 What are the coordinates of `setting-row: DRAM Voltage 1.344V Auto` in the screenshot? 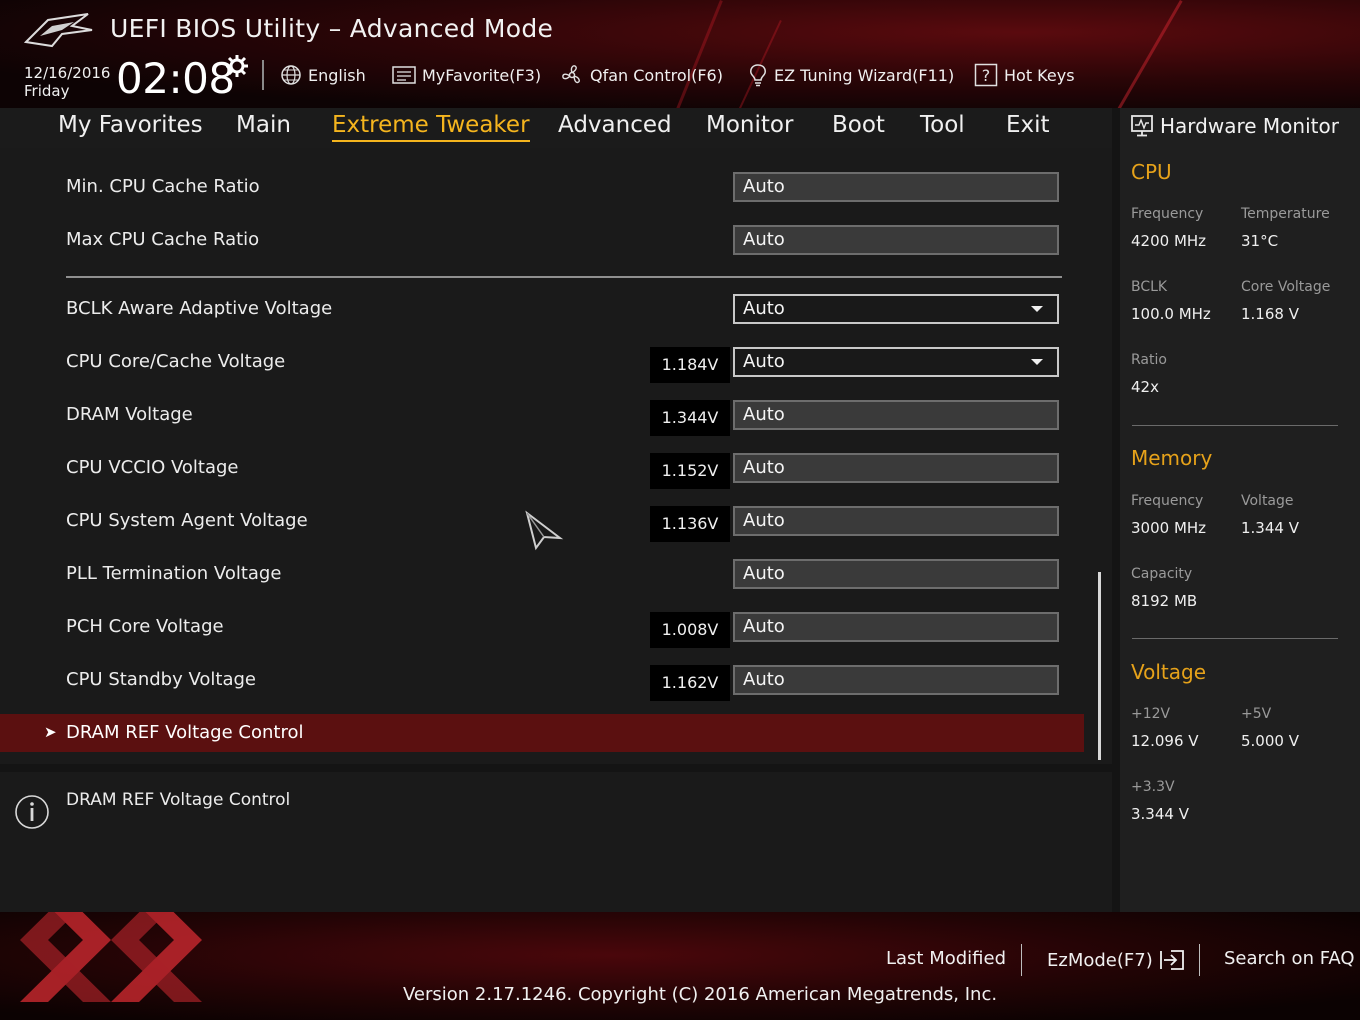 It's located at (545, 416).